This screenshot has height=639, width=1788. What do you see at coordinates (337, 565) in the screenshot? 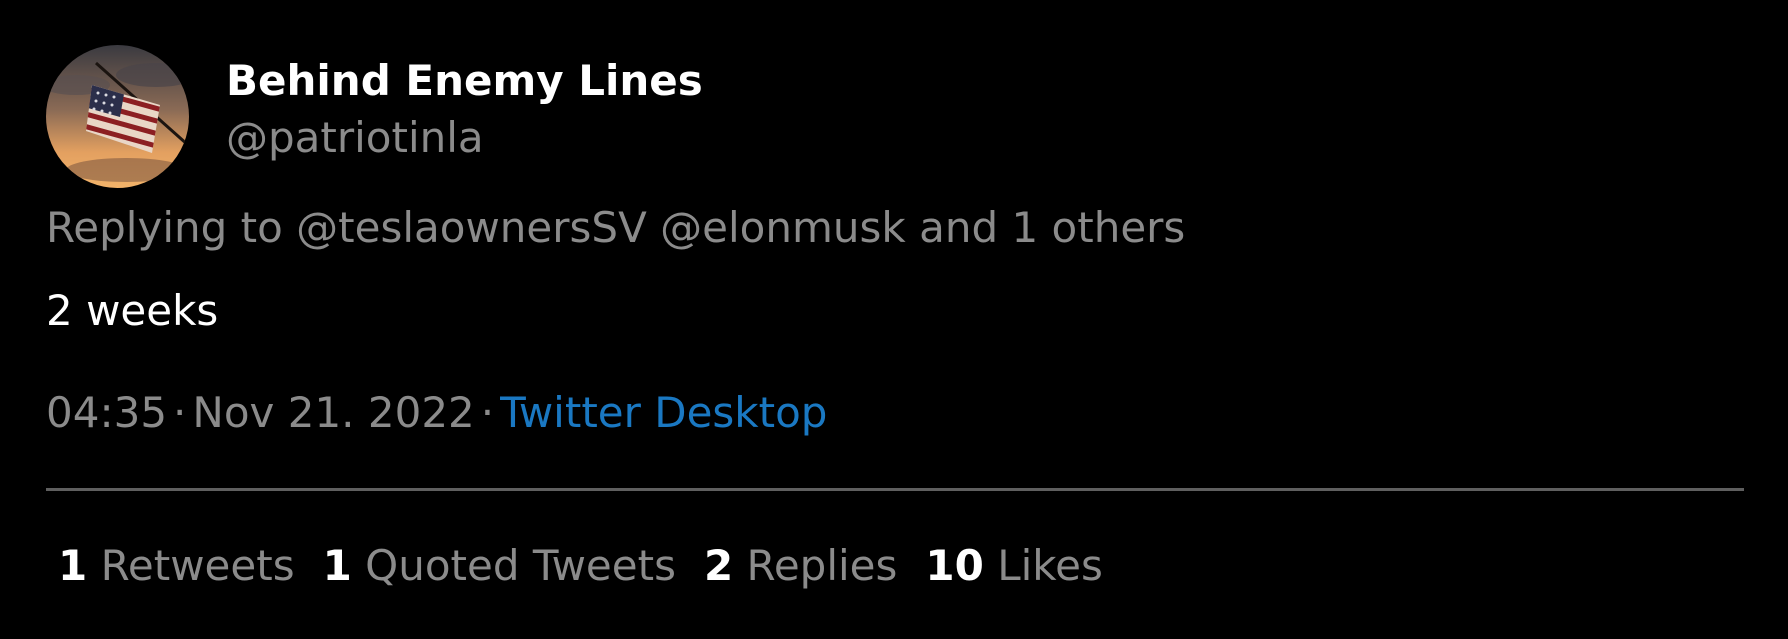
I see `quoted-tweets-count: 1` at bounding box center [337, 565].